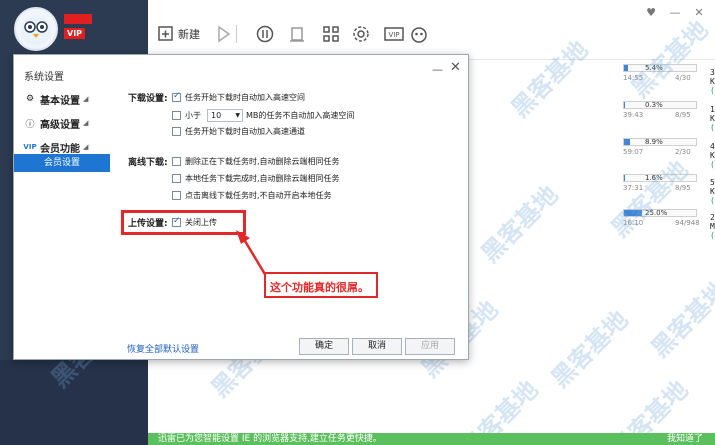  Describe the element at coordinates (377, 346) in the screenshot. I see `cancel-button: 取消` at that location.